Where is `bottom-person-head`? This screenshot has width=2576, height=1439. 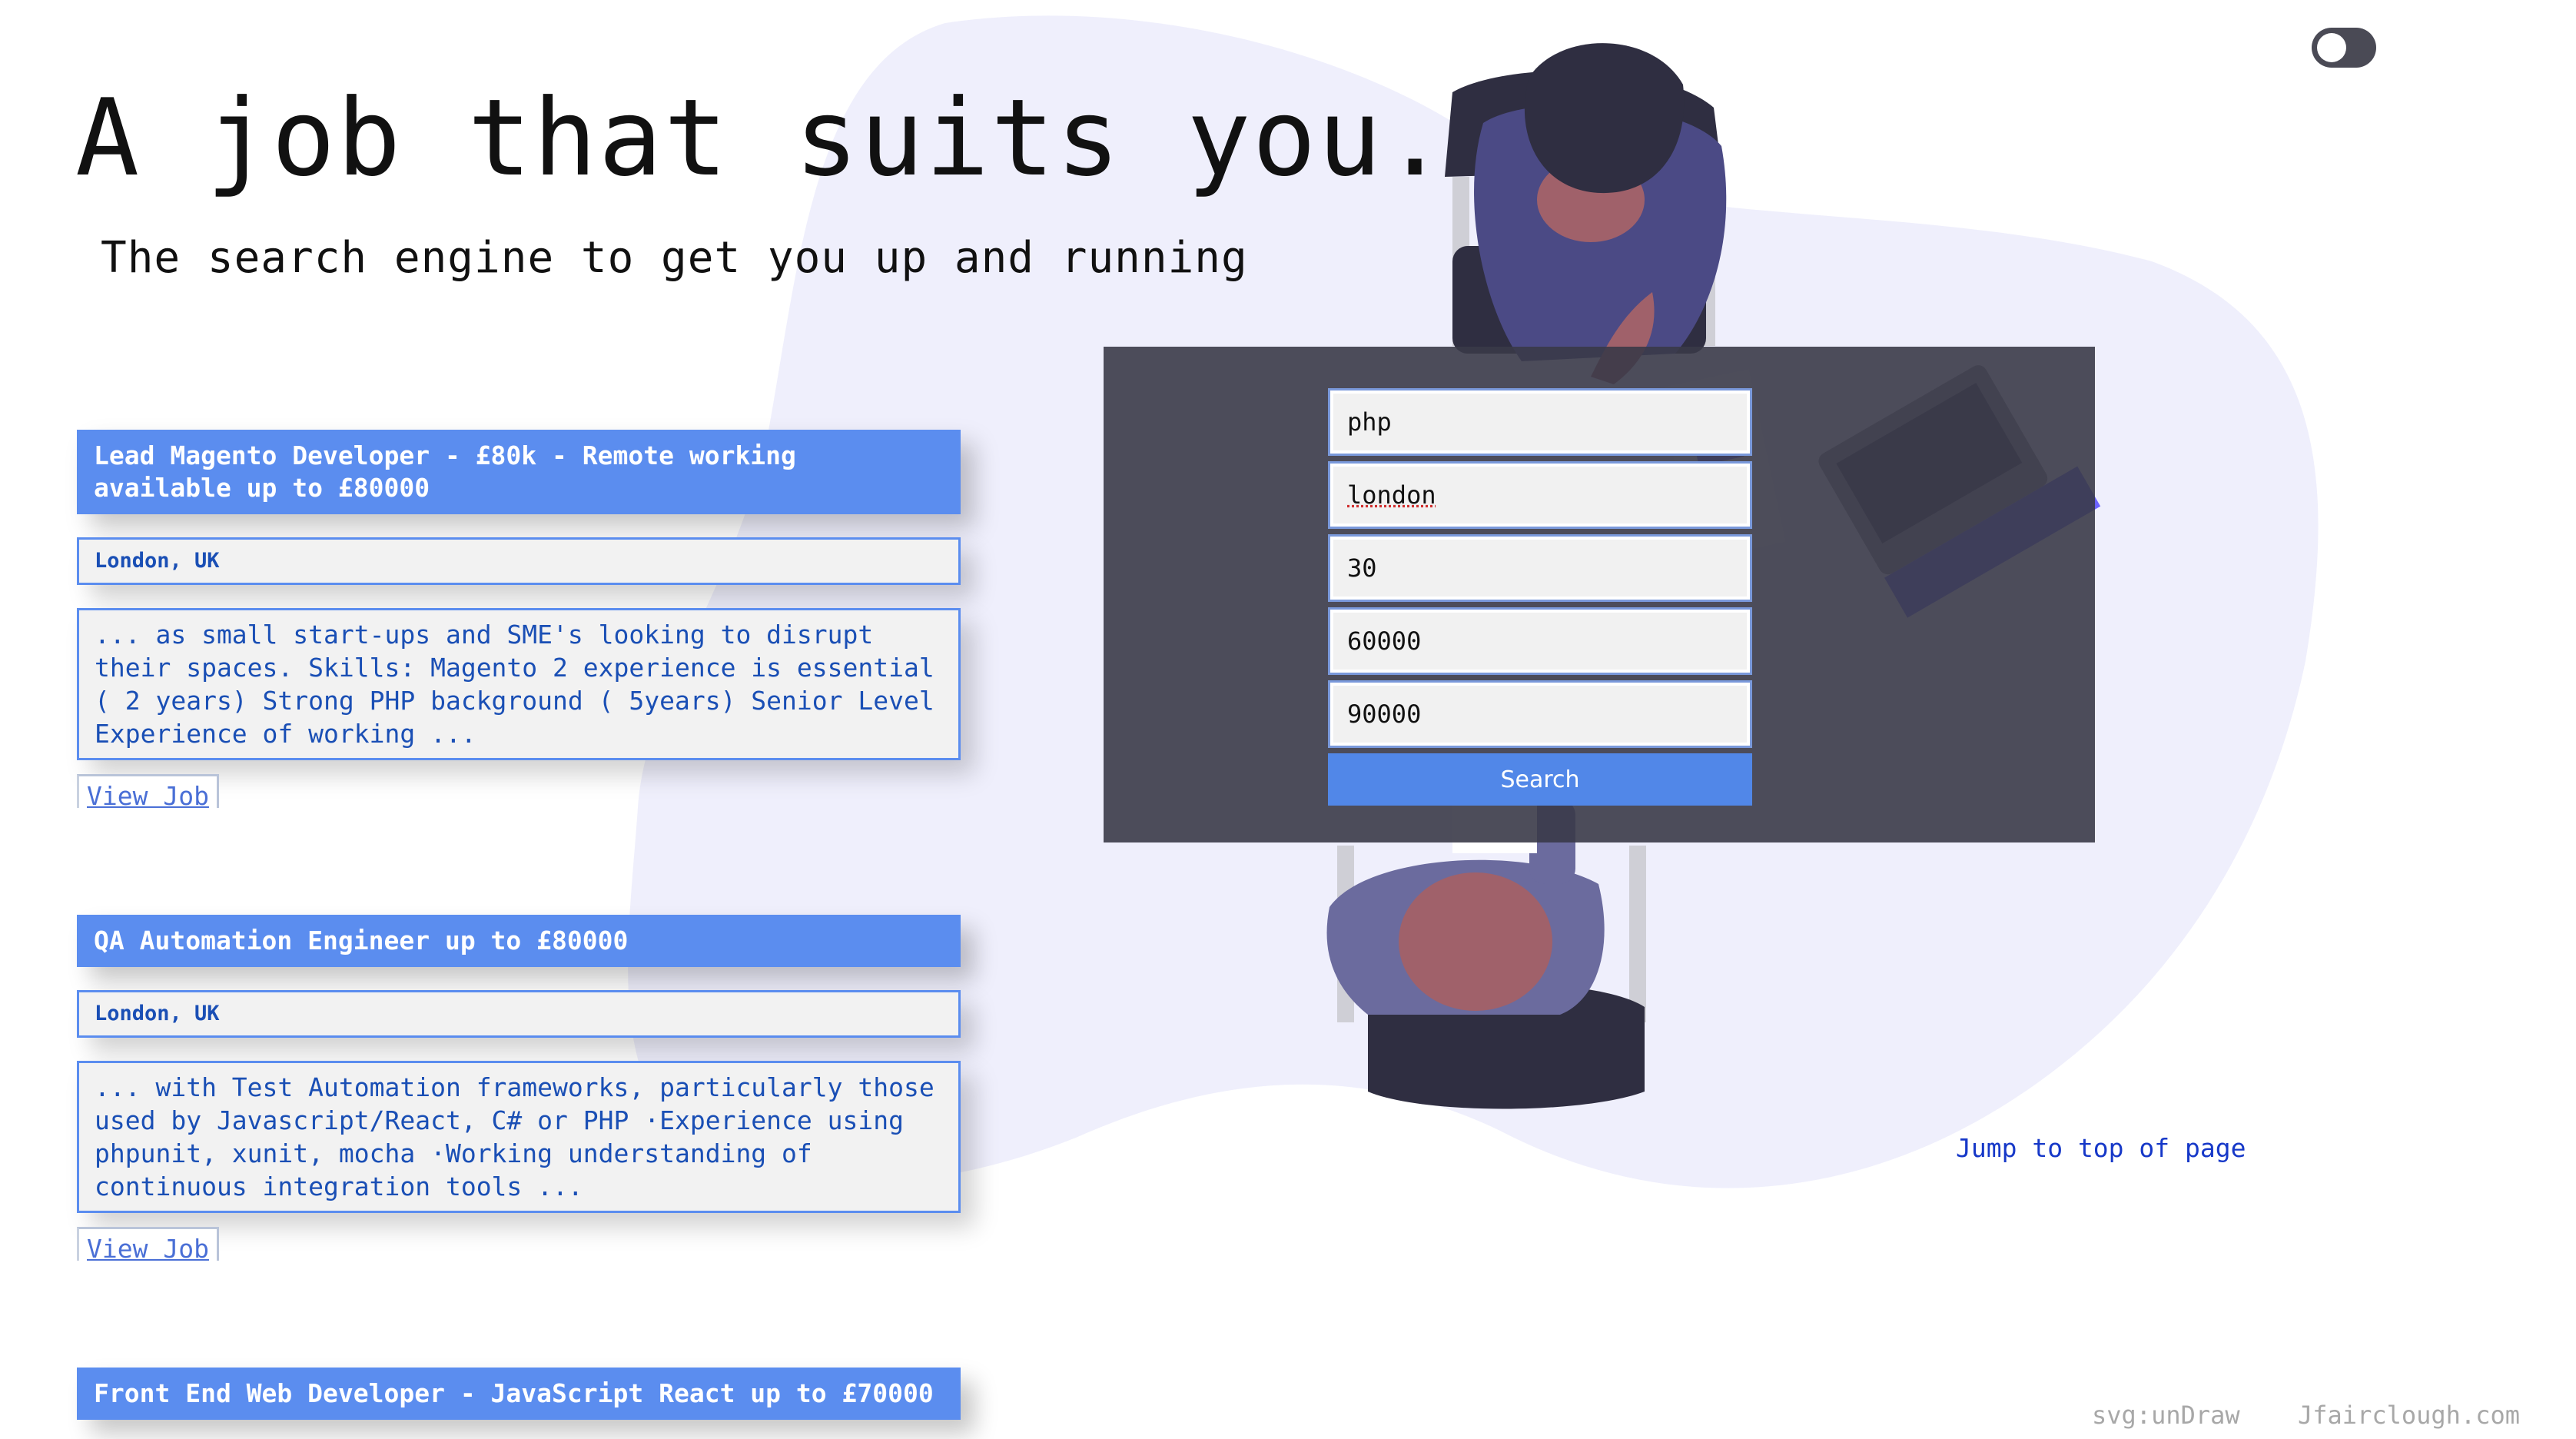
bottom-person-head is located at coordinates (1475, 941).